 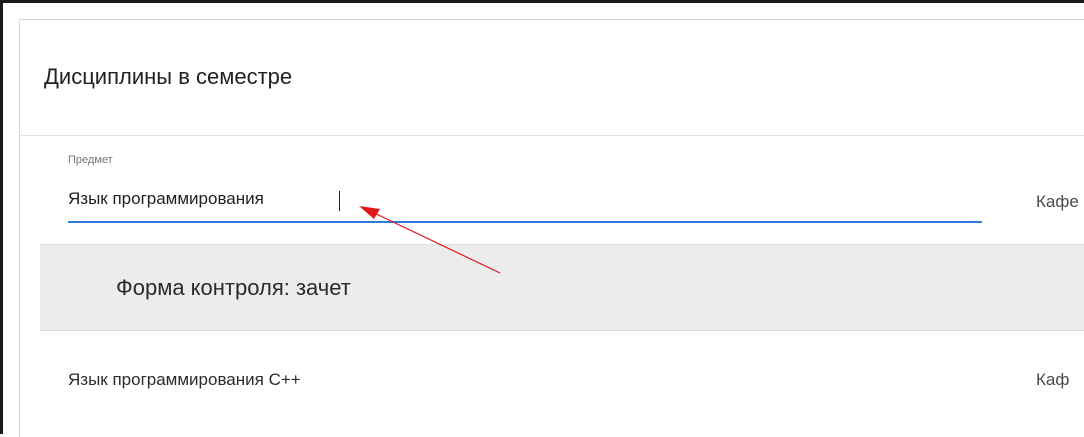 I want to click on text-caret, so click(x=339, y=201).